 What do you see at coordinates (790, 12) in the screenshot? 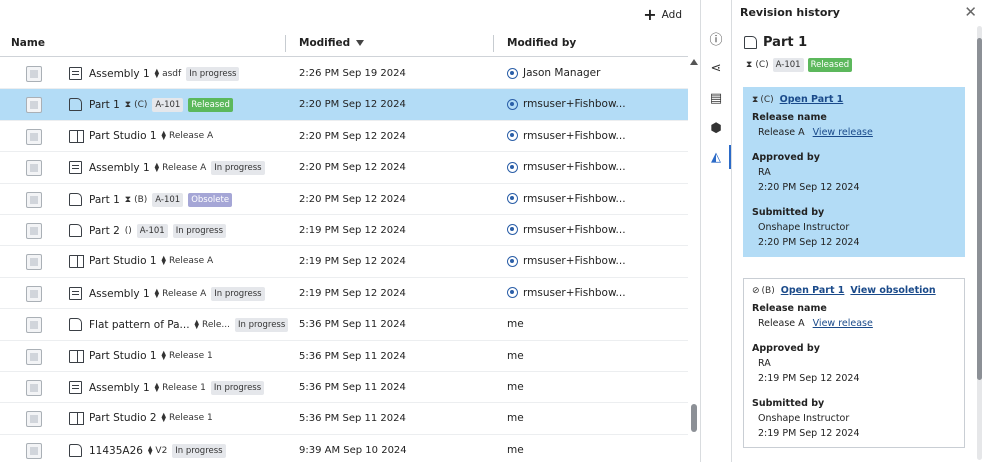
I see `panel-title: Revision history` at bounding box center [790, 12].